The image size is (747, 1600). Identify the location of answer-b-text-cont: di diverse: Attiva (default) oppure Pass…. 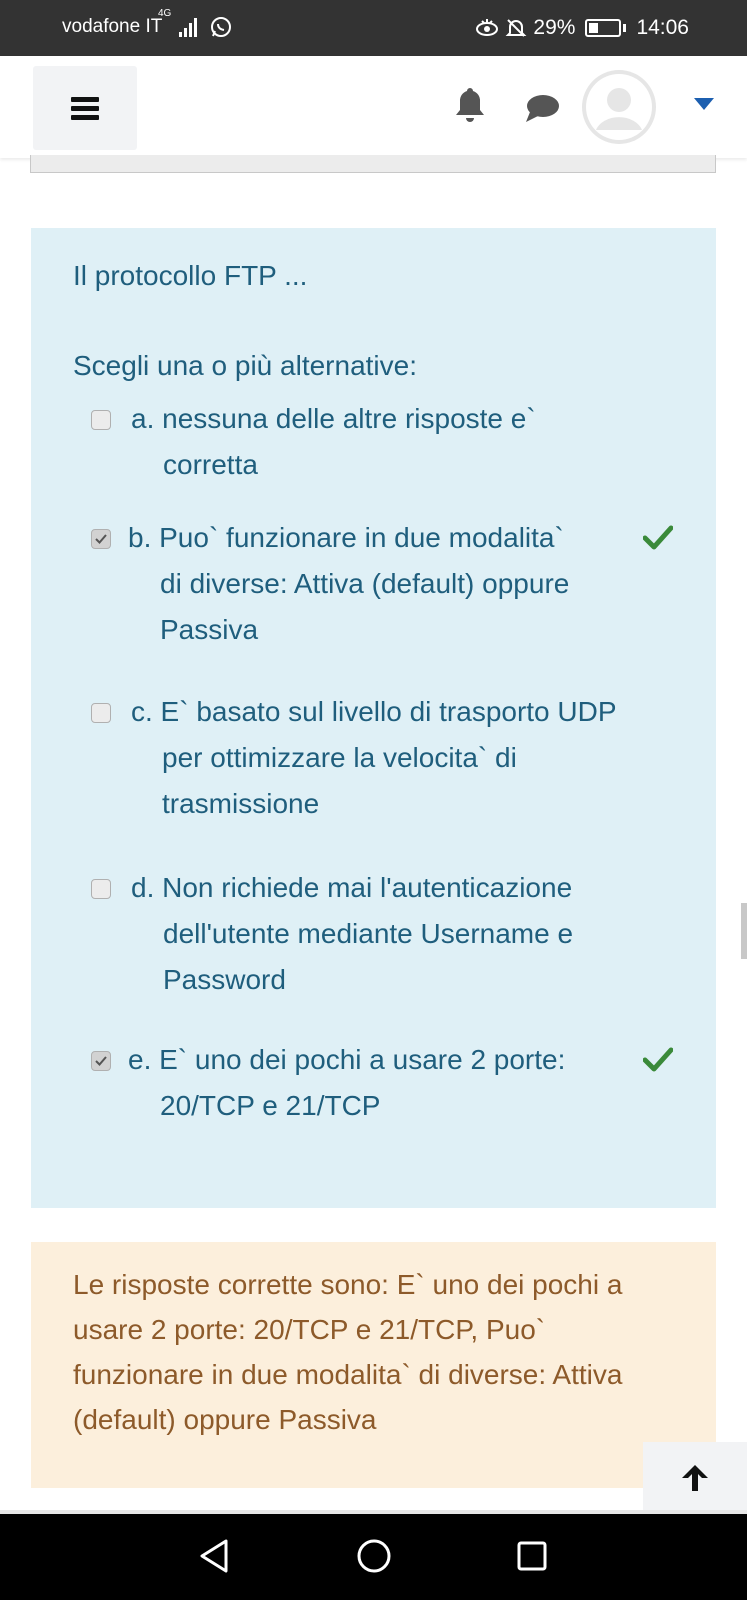
(365, 606).